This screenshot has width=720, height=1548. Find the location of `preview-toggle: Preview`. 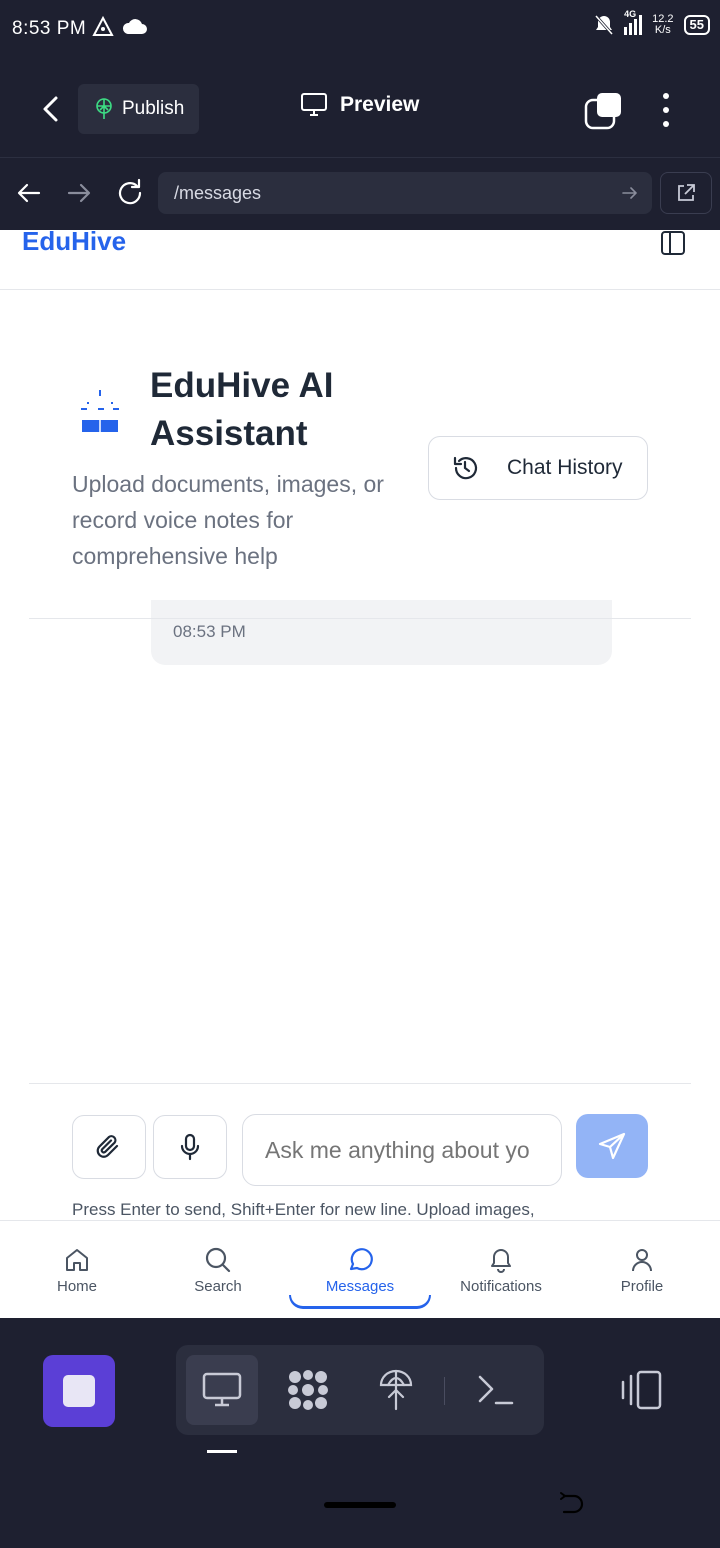

preview-toggle: Preview is located at coordinates (359, 105).